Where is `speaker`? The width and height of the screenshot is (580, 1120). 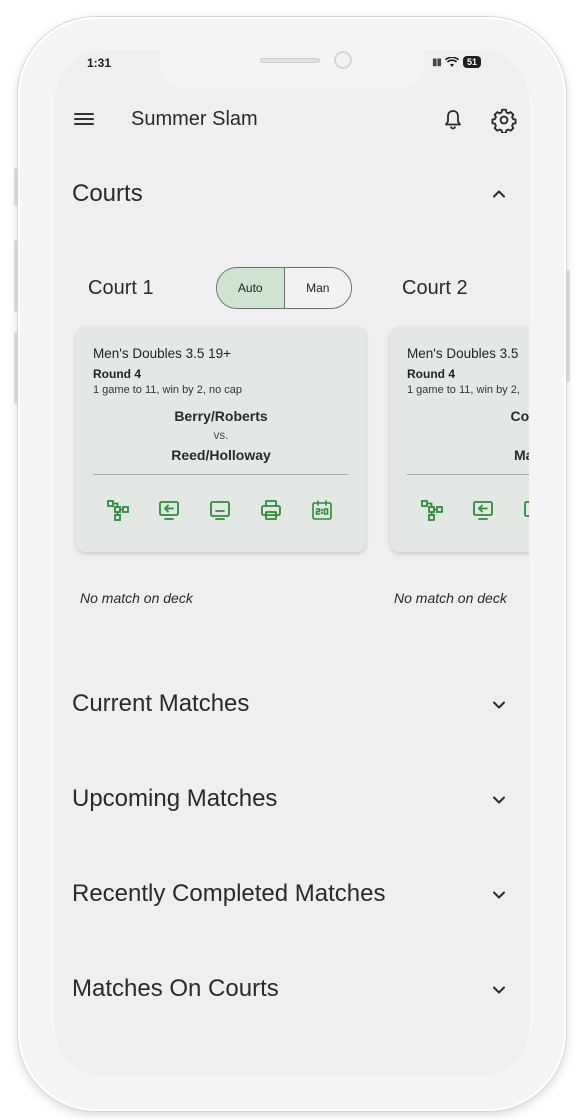
speaker is located at coordinates (290, 60).